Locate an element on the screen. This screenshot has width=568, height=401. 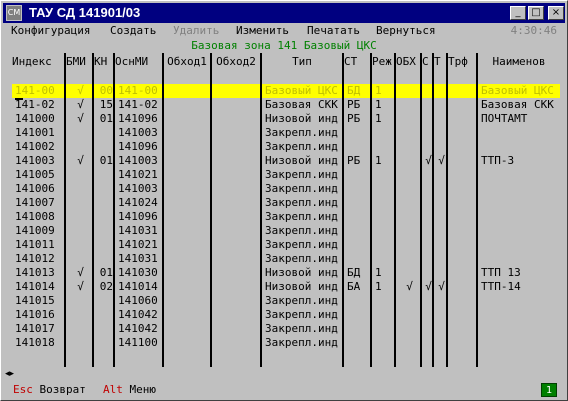
table-row: 141018 141100 Закрепл.инд is located at coordinates (286, 343).